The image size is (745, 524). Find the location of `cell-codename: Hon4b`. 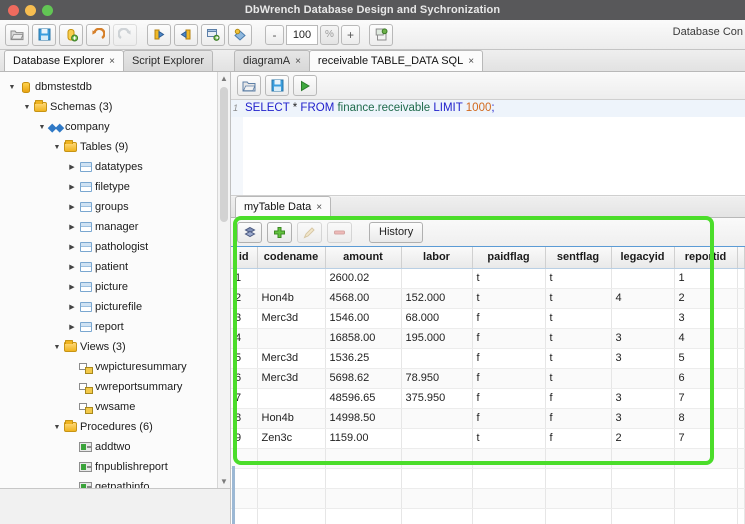

cell-codename: Hon4b is located at coordinates (291, 298).